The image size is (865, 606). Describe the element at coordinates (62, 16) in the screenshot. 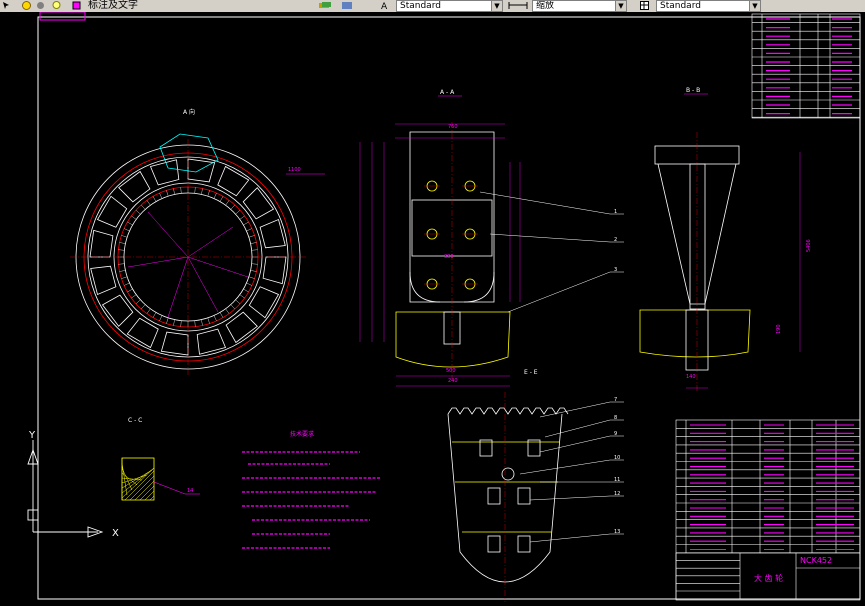

I see `corner-tag` at that location.